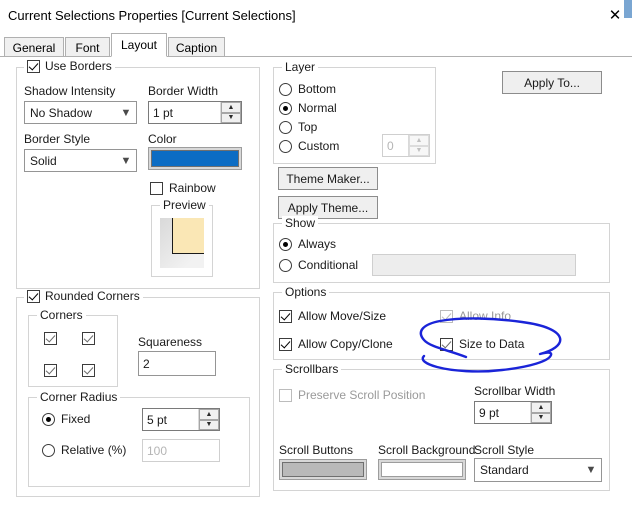 The image size is (632, 507). What do you see at coordinates (308, 108) in the screenshot?
I see `layer-option-normal: Normal` at bounding box center [308, 108].